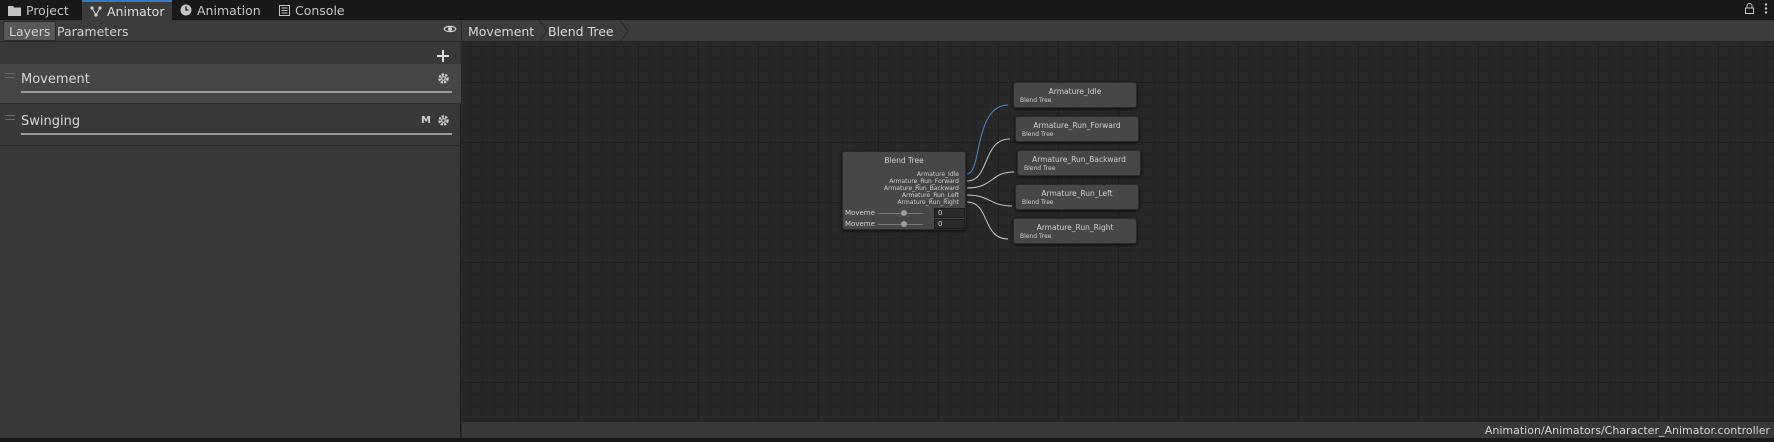  What do you see at coordinates (937, 174) in the screenshot?
I see `blend-output: Armature_Idle` at bounding box center [937, 174].